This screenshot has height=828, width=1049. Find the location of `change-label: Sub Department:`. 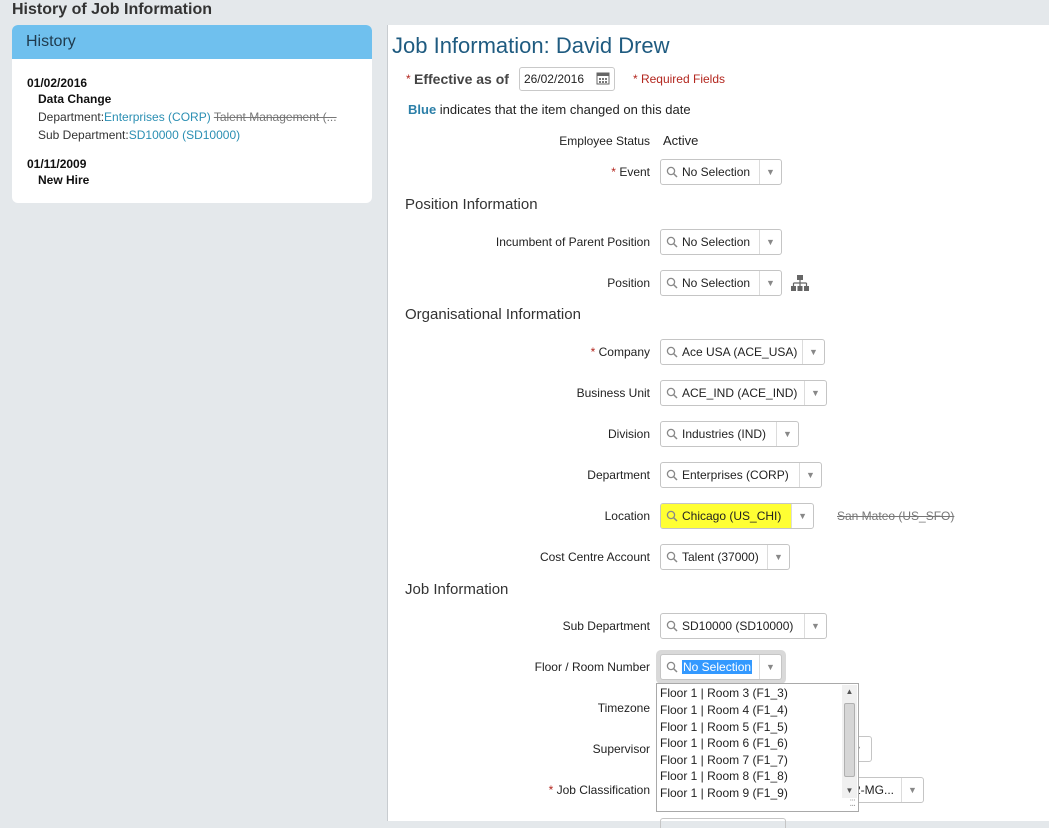

change-label: Sub Department: is located at coordinates (83, 135).